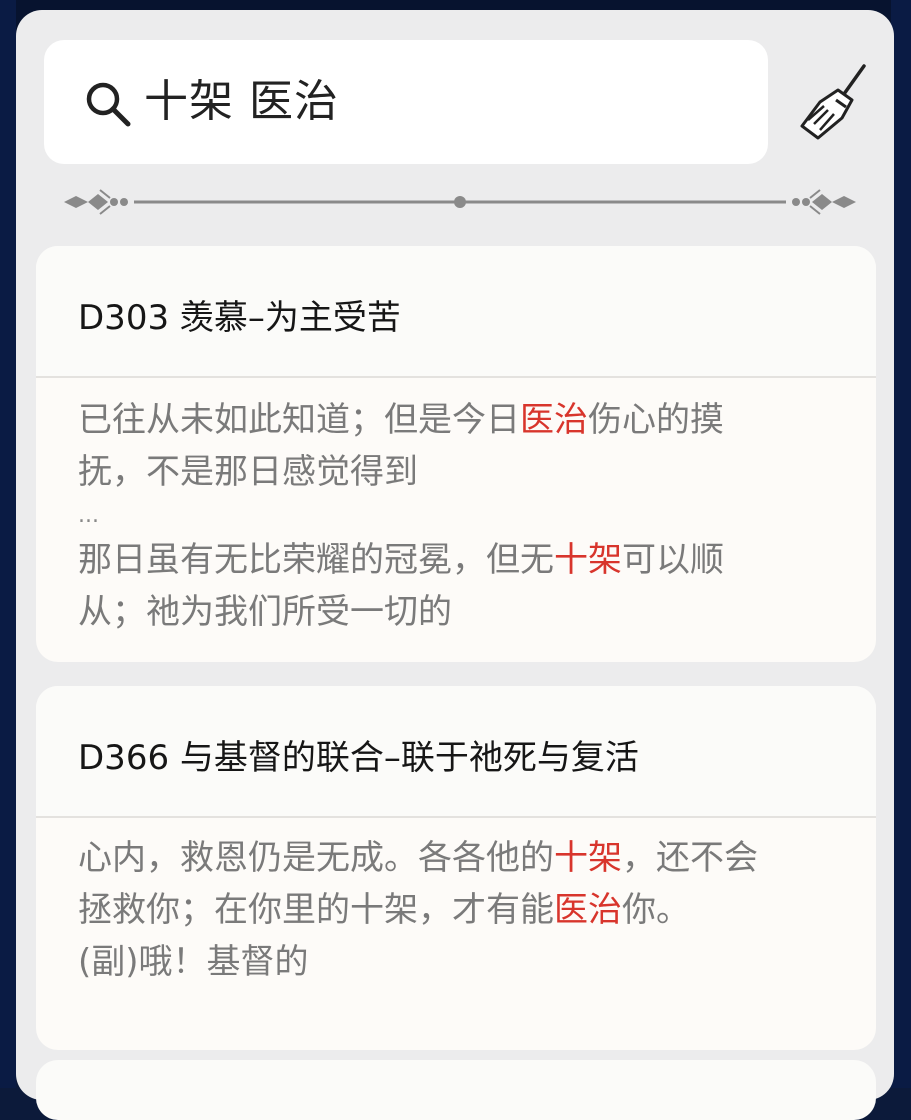 Image resolution: width=911 pixels, height=1120 pixels. What do you see at coordinates (690, 858) in the screenshot?
I see `snippet-text: ，还不会` at bounding box center [690, 858].